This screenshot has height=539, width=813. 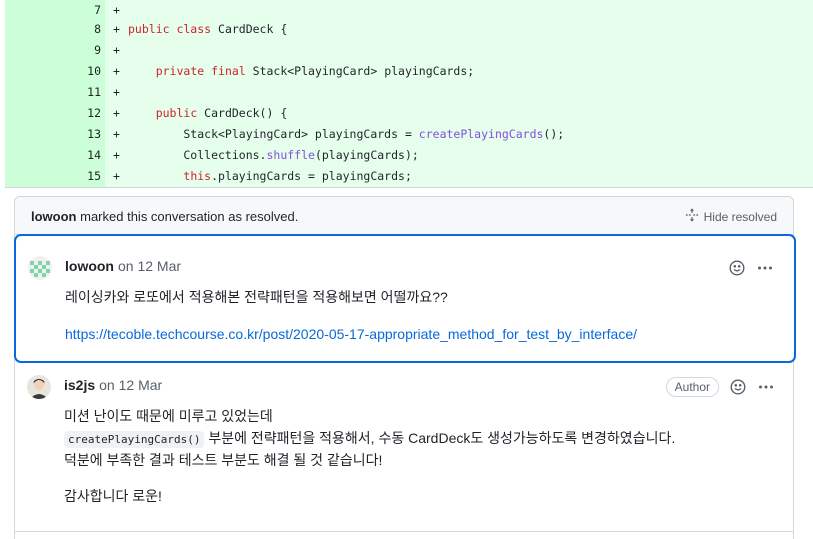 I want to click on thread-divider, so click(x=404, y=531).